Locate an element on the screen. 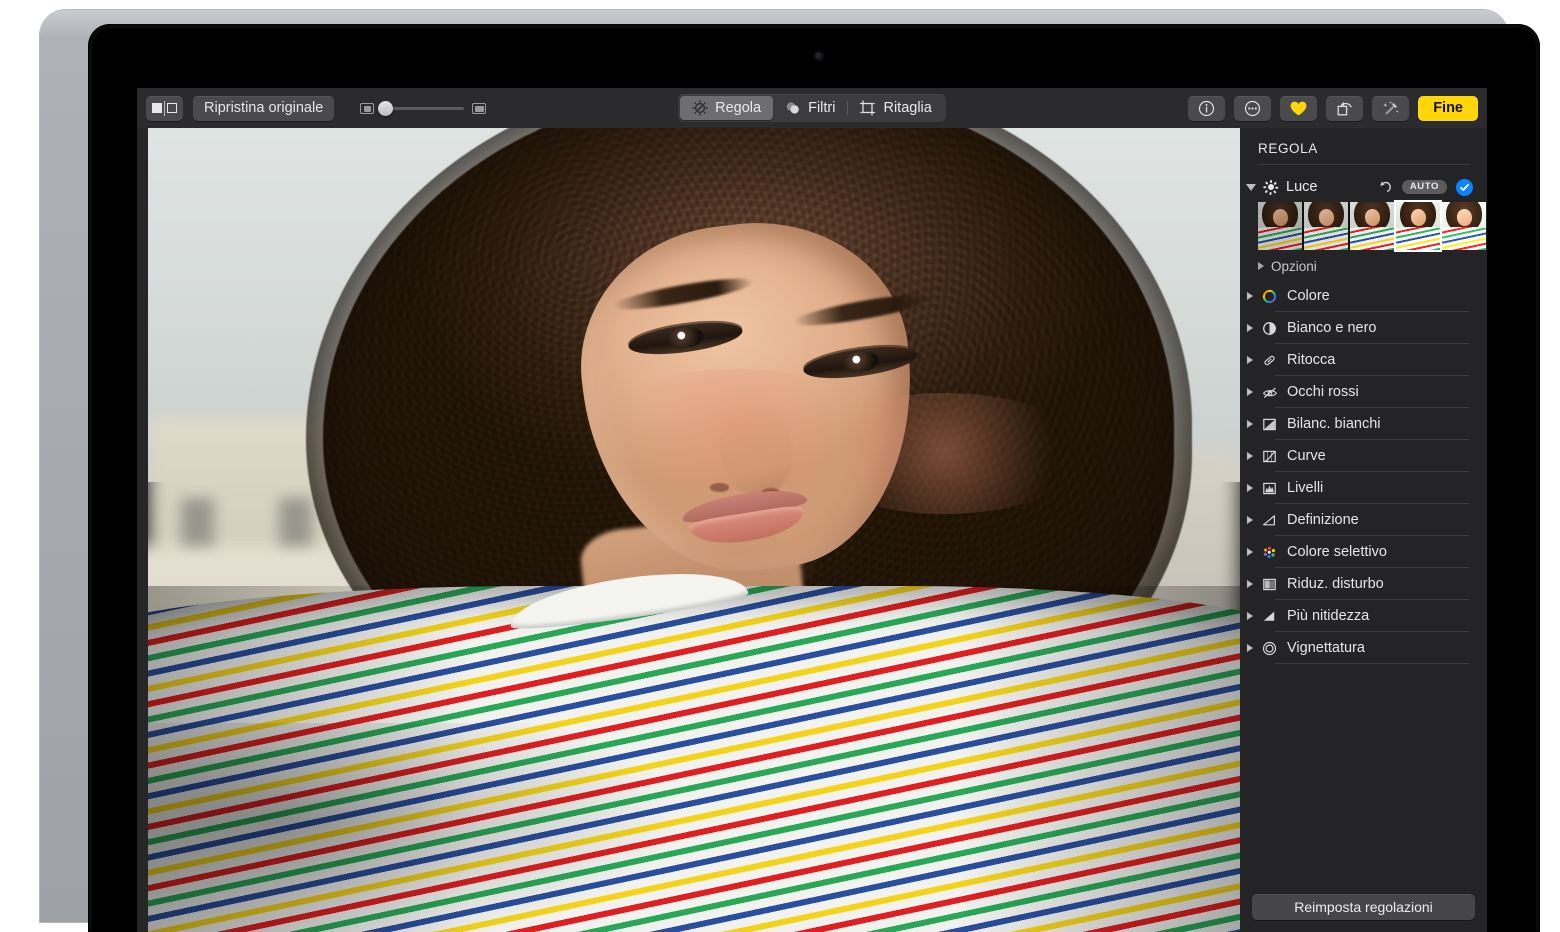 This screenshot has height=932, width=1560. white-balance-icon is located at coordinates (1269, 424).